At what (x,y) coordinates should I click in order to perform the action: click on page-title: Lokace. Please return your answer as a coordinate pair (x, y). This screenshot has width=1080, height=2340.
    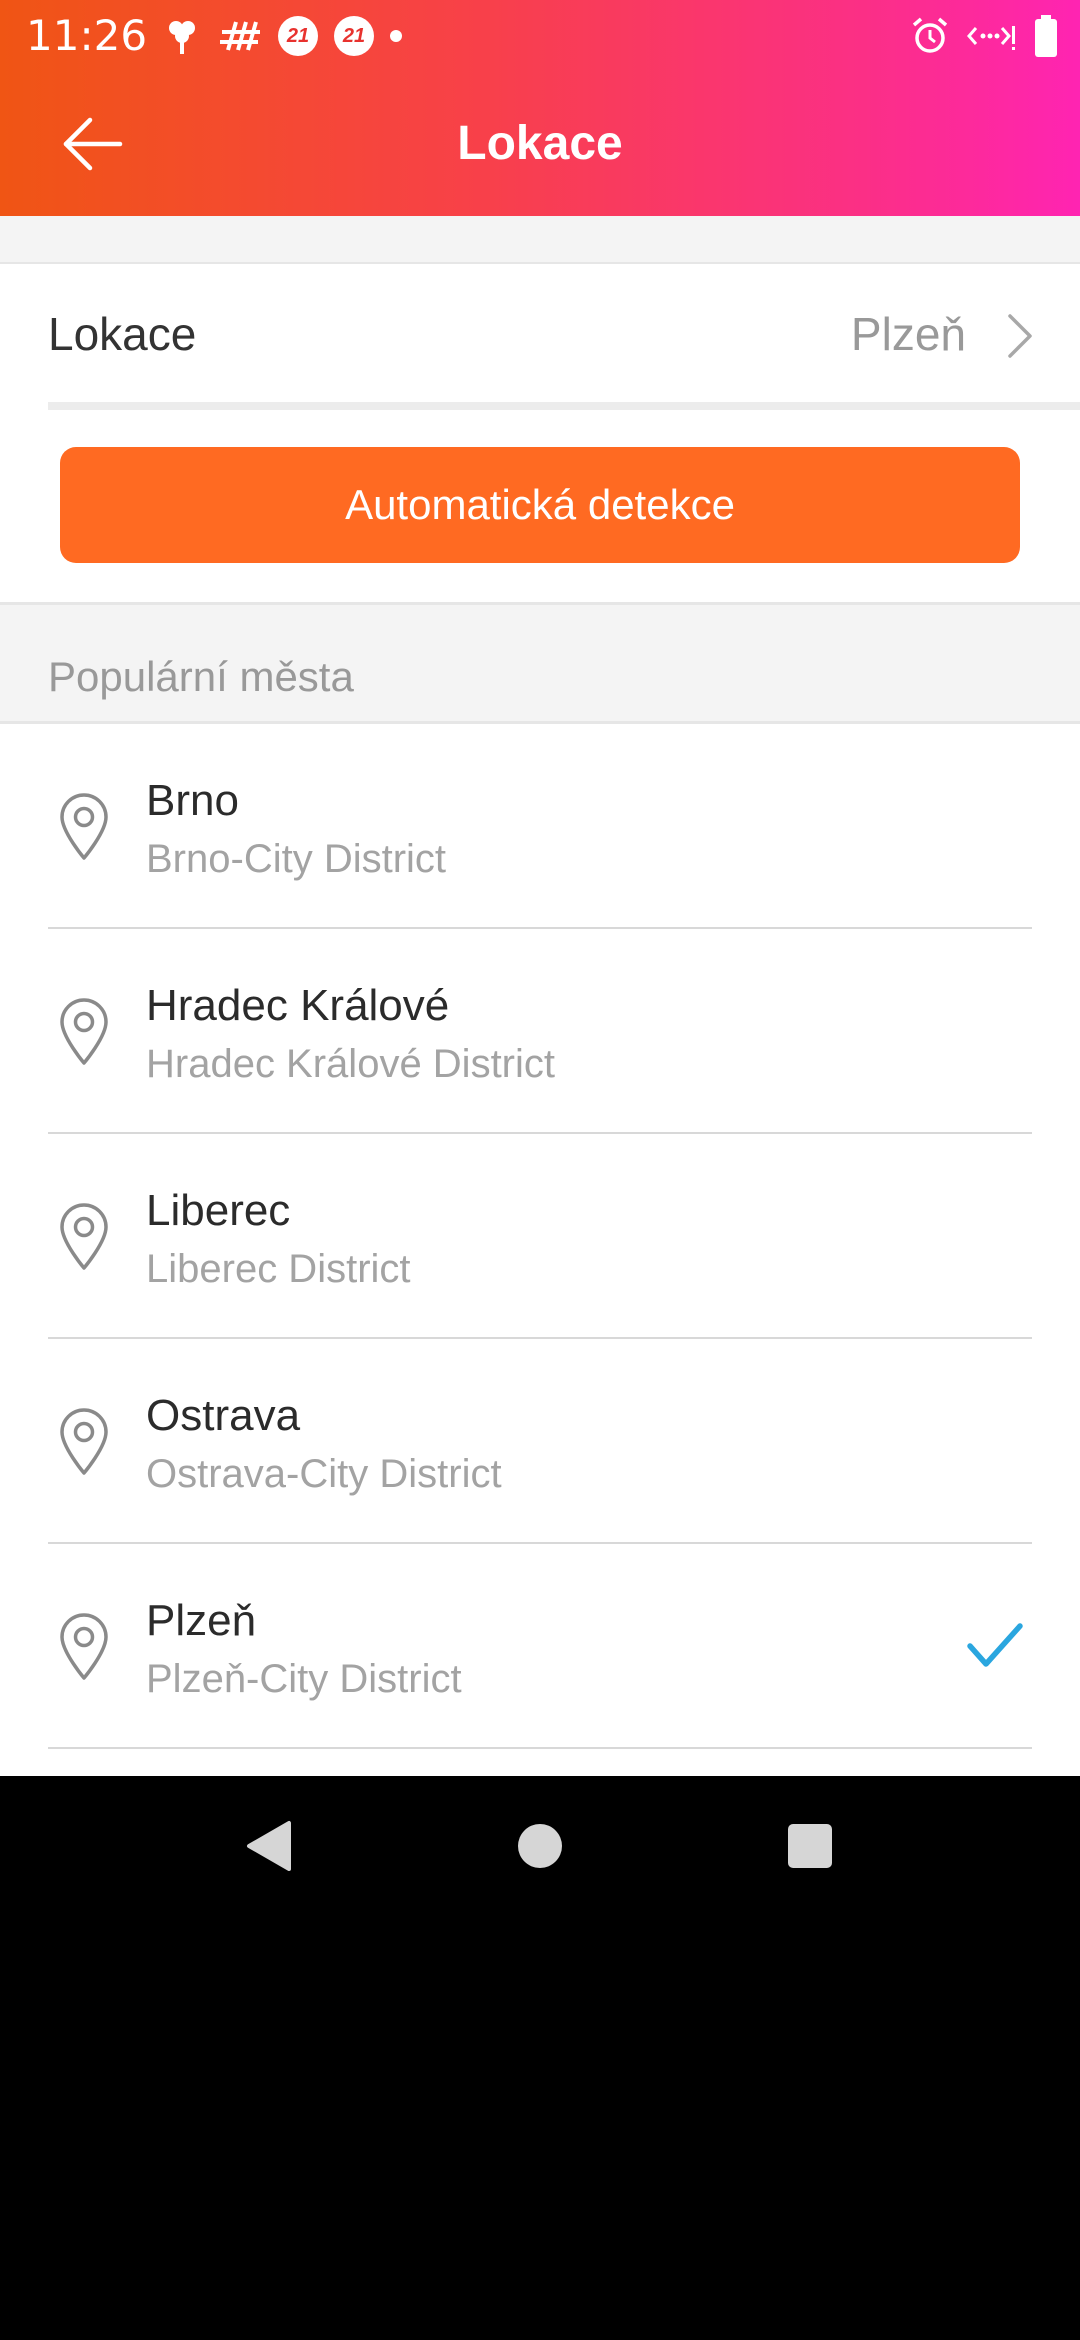
    Looking at the image, I should click on (540, 143).